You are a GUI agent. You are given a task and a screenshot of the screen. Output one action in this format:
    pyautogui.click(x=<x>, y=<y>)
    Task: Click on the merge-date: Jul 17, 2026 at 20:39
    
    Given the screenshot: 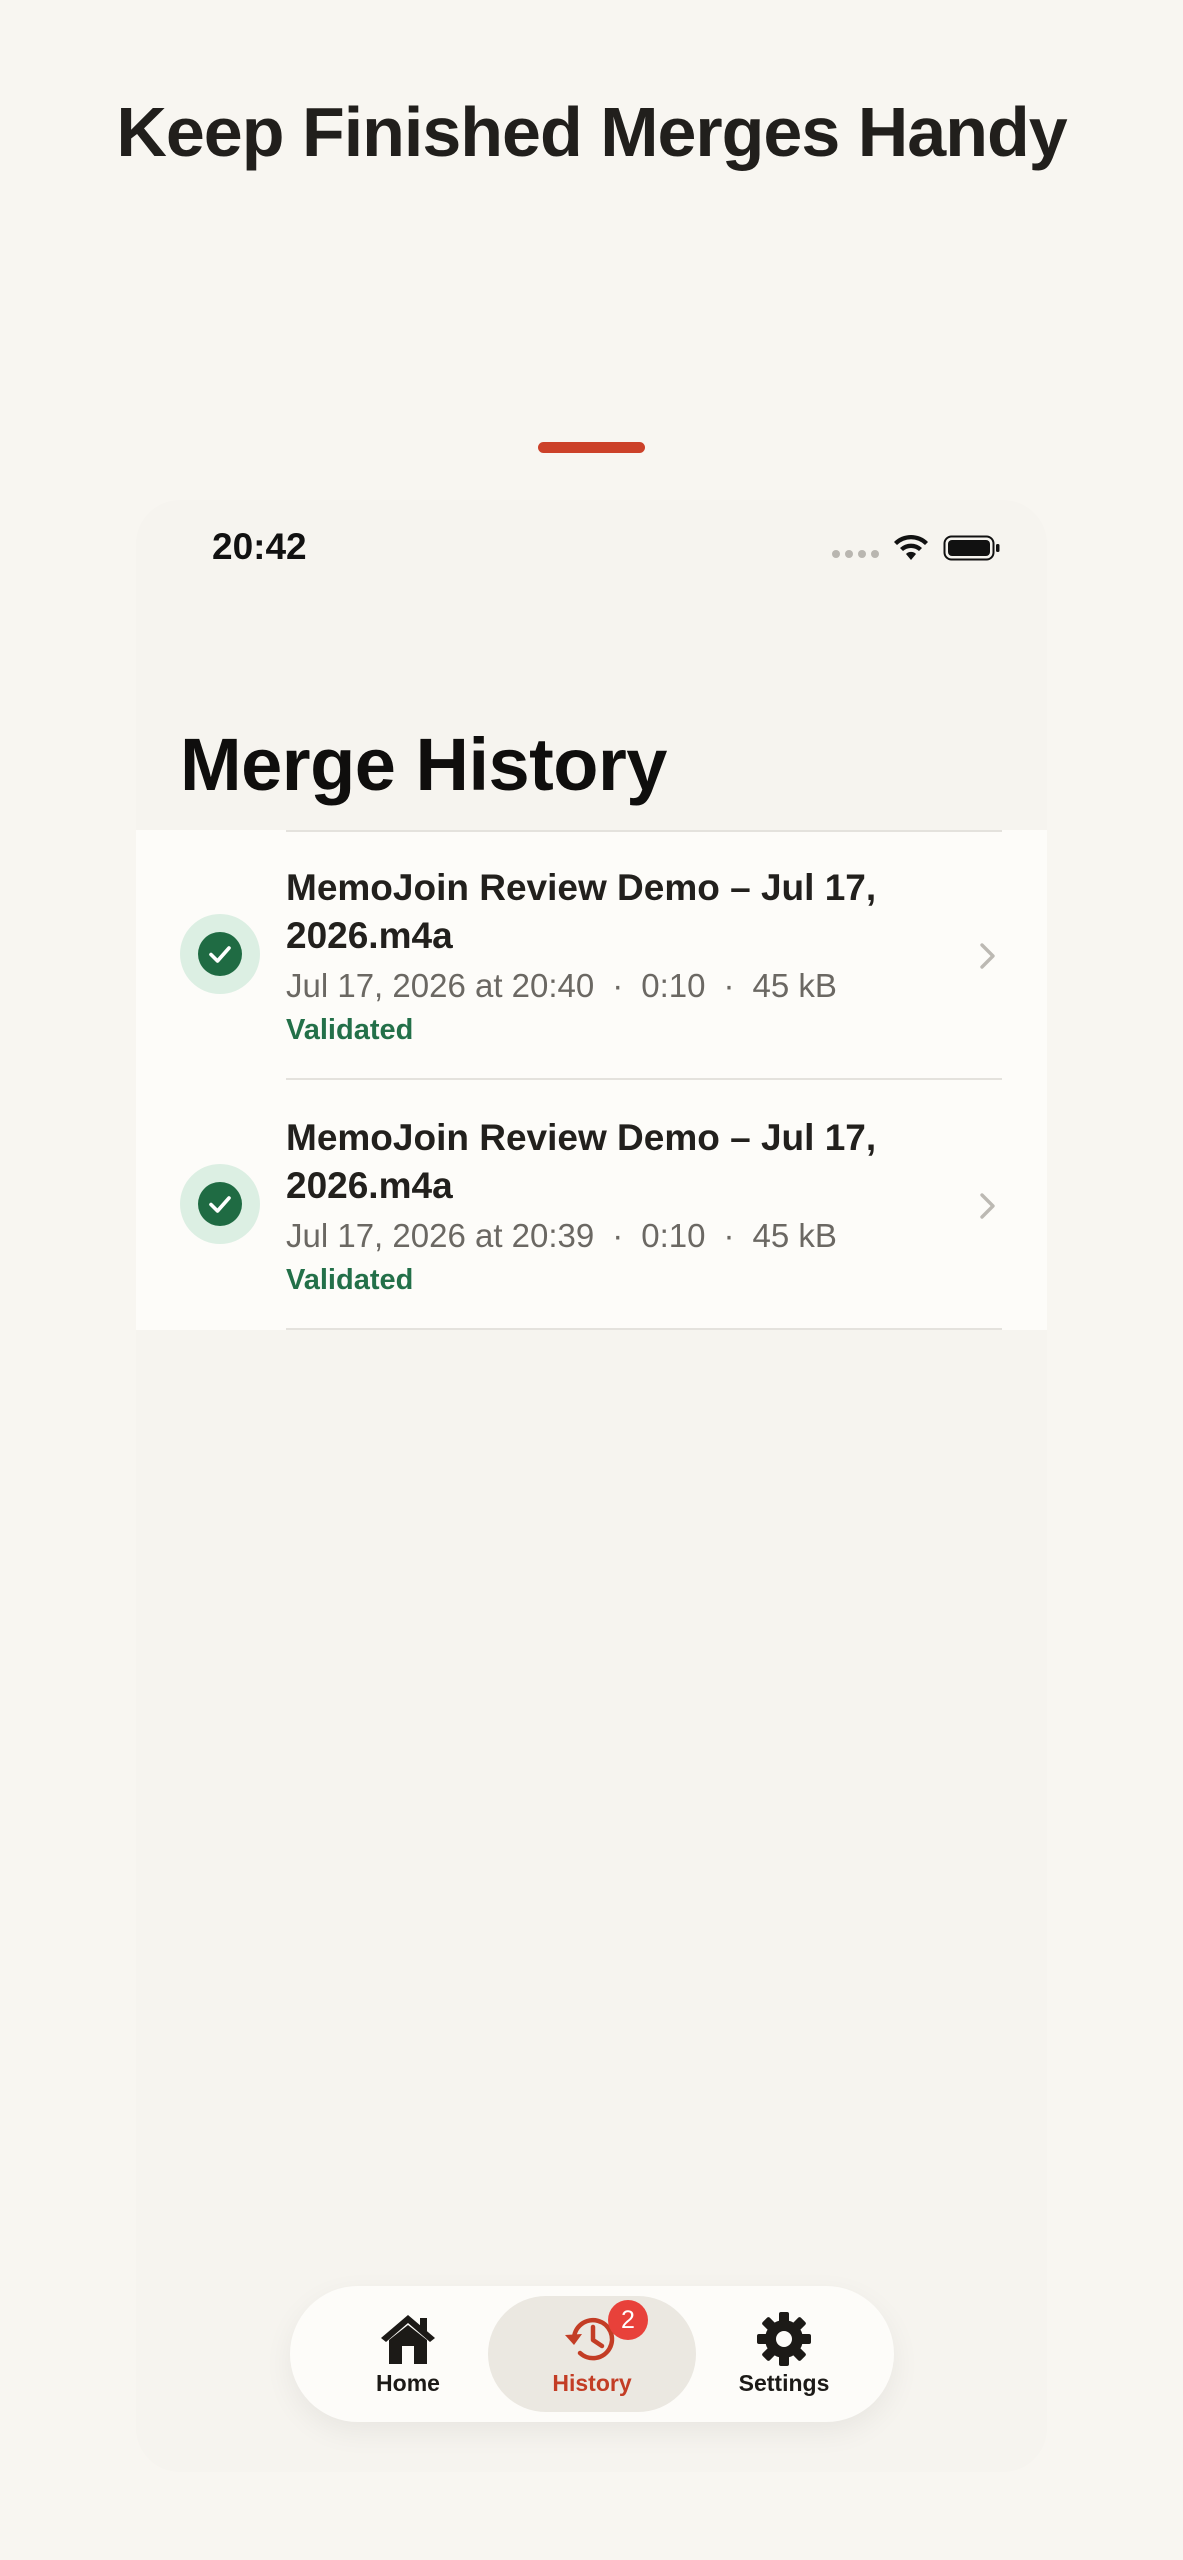 What is the action you would take?
    pyautogui.click(x=440, y=1235)
    